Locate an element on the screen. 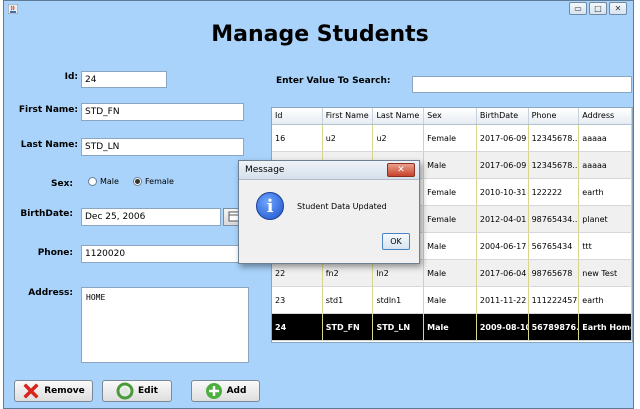 The height and width of the screenshot is (409, 640). search-label: Enter Value To Search: is located at coordinates (333, 81).